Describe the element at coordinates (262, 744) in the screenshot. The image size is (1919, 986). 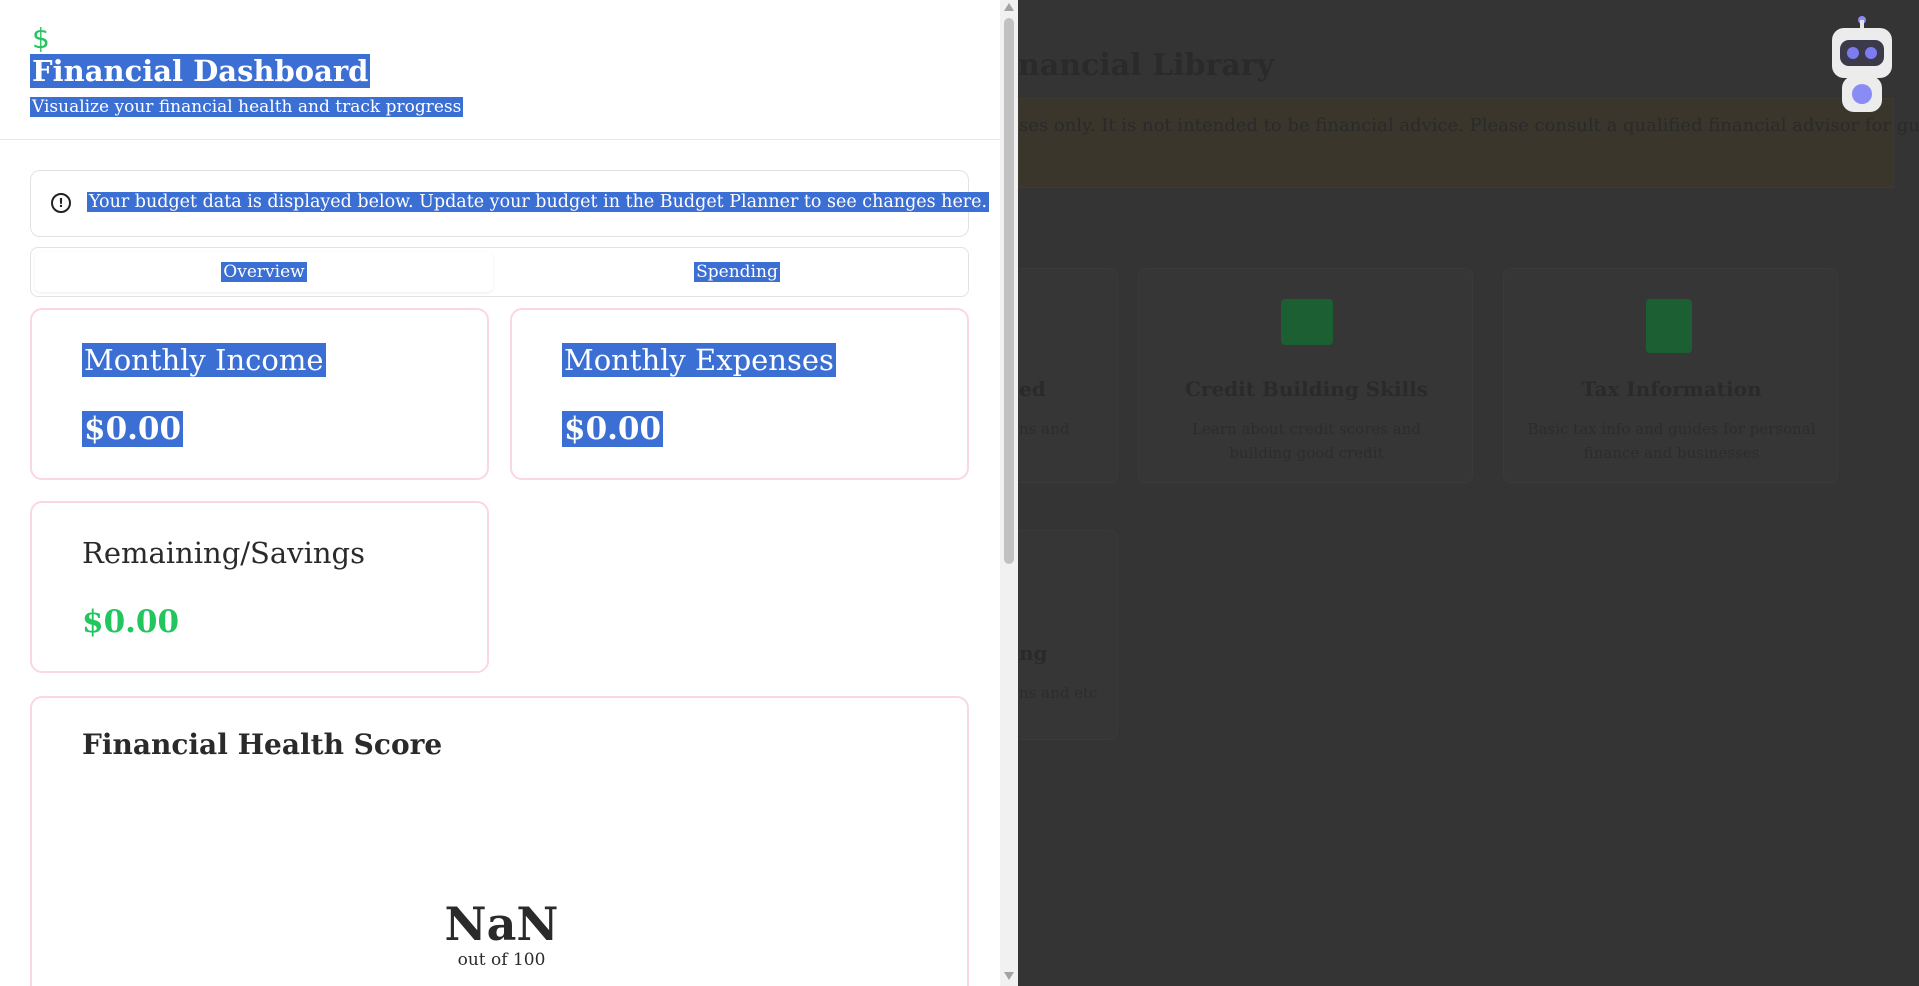
I see `health-score-title: Financial Health Score` at that location.